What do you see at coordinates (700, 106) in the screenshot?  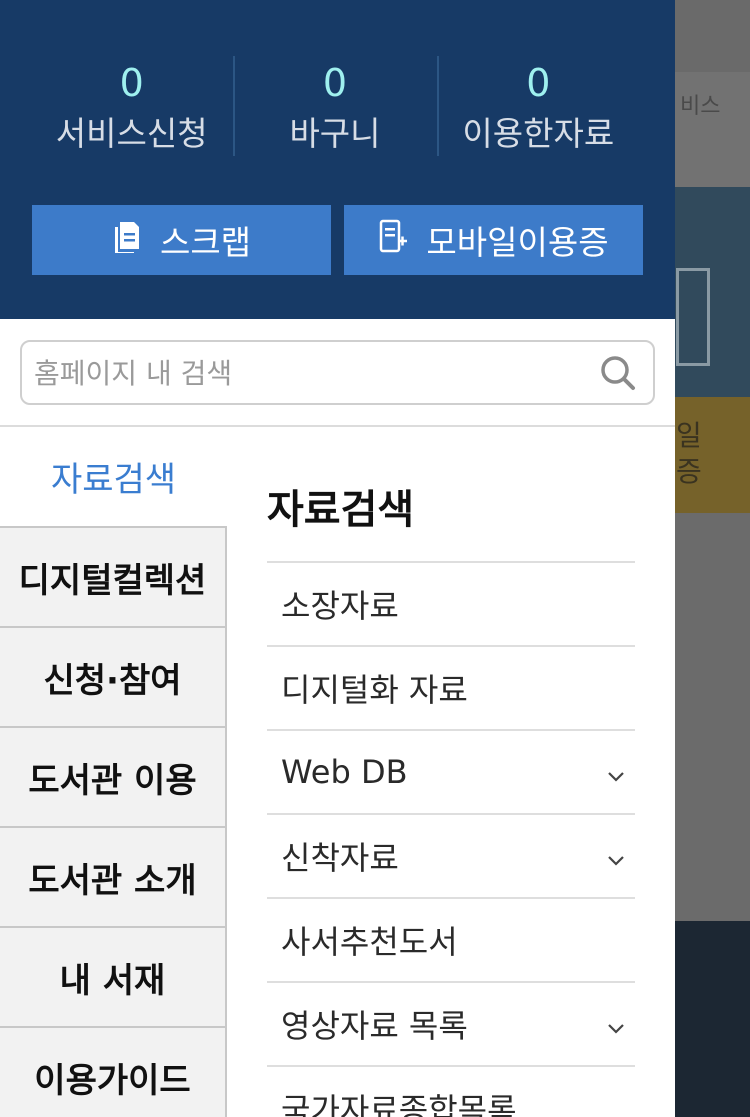 I see `background-services-text: 비스` at bounding box center [700, 106].